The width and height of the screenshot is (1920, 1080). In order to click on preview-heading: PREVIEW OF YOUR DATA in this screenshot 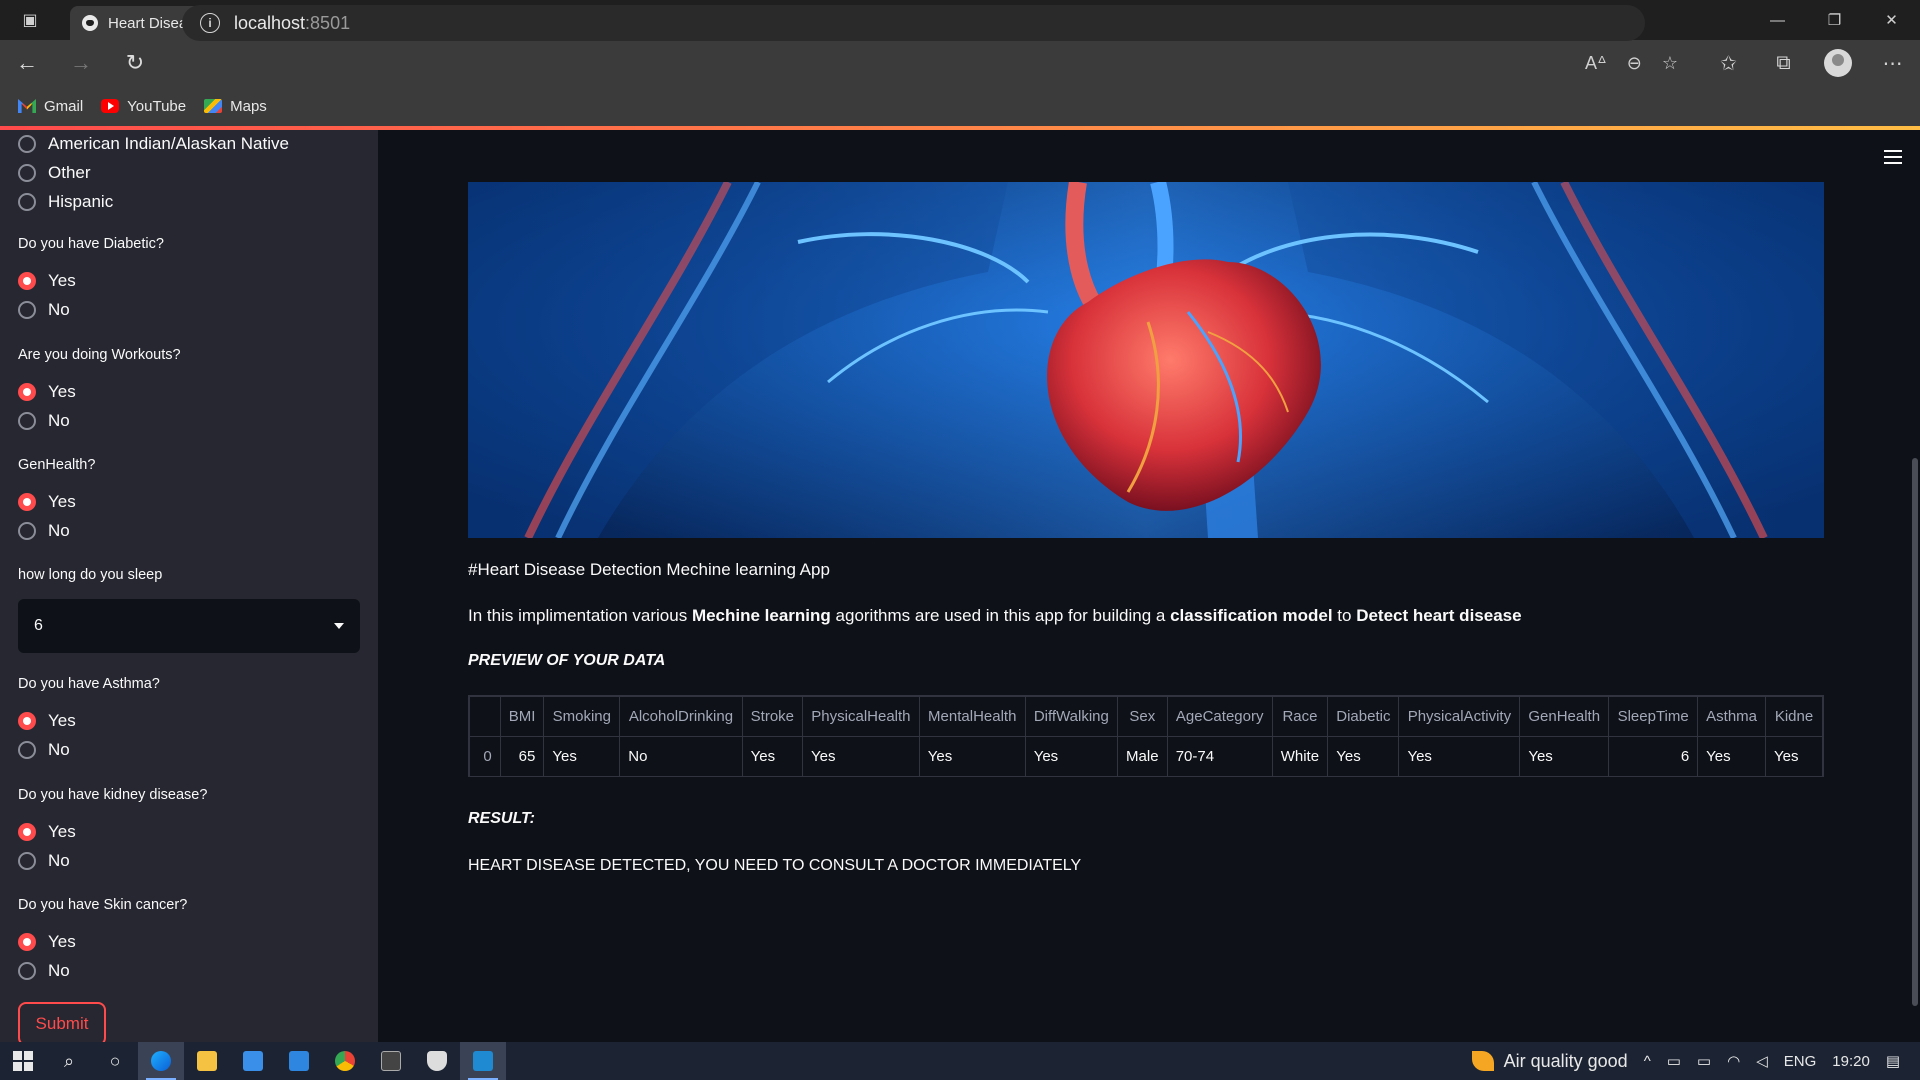, I will do `click(567, 660)`.